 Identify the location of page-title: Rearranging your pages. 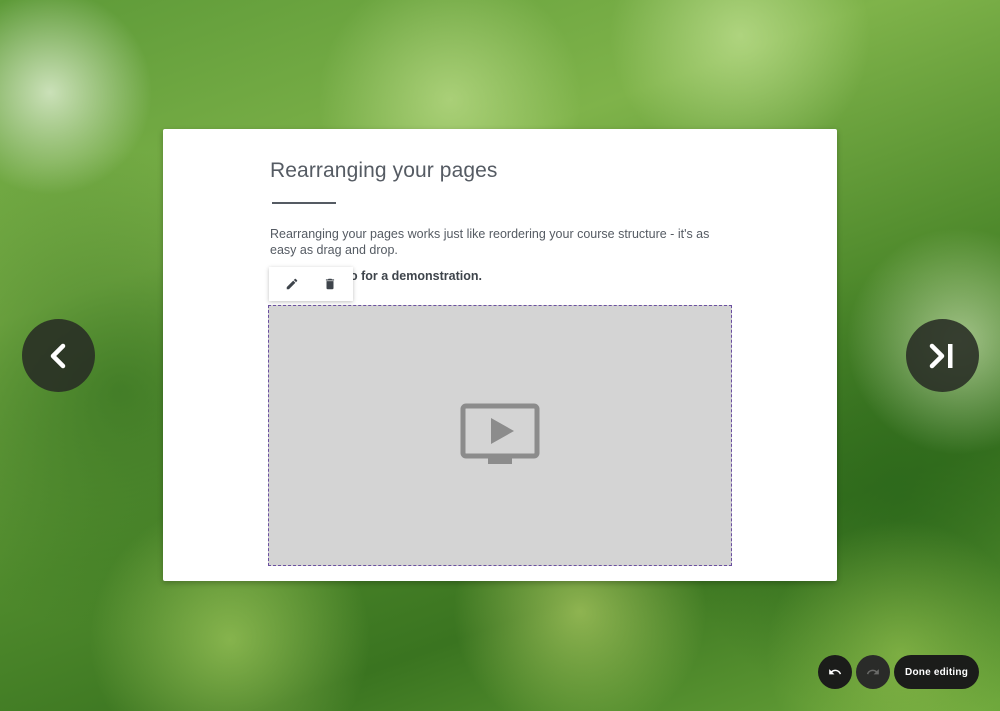
(384, 170).